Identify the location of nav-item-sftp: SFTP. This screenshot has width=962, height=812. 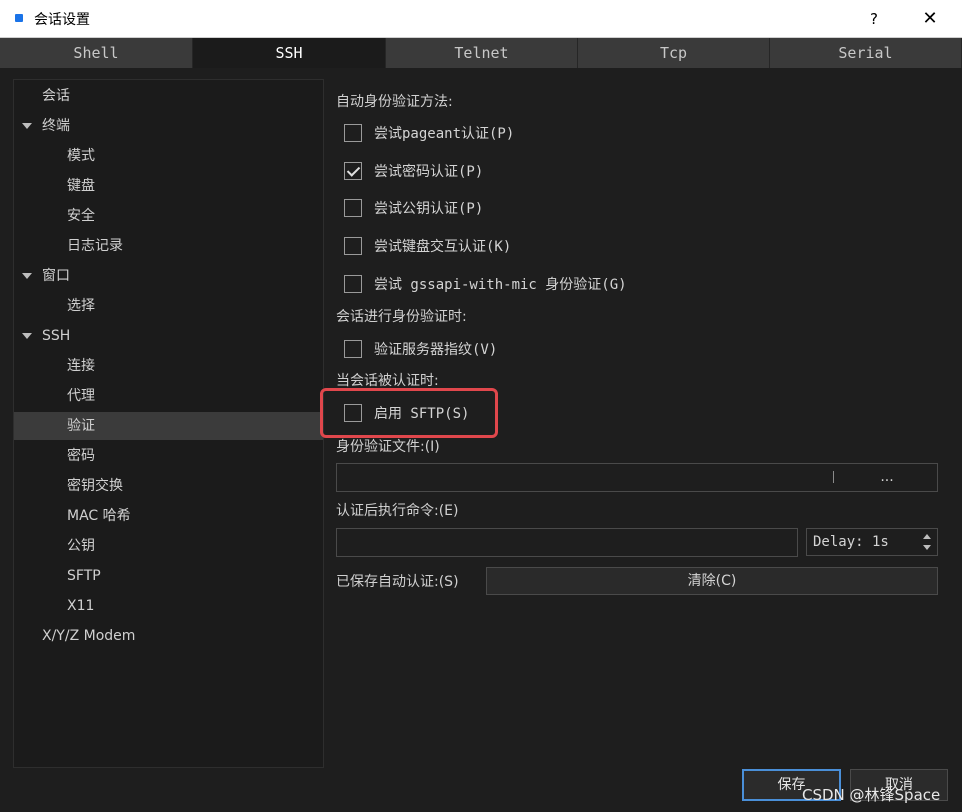
(168, 576).